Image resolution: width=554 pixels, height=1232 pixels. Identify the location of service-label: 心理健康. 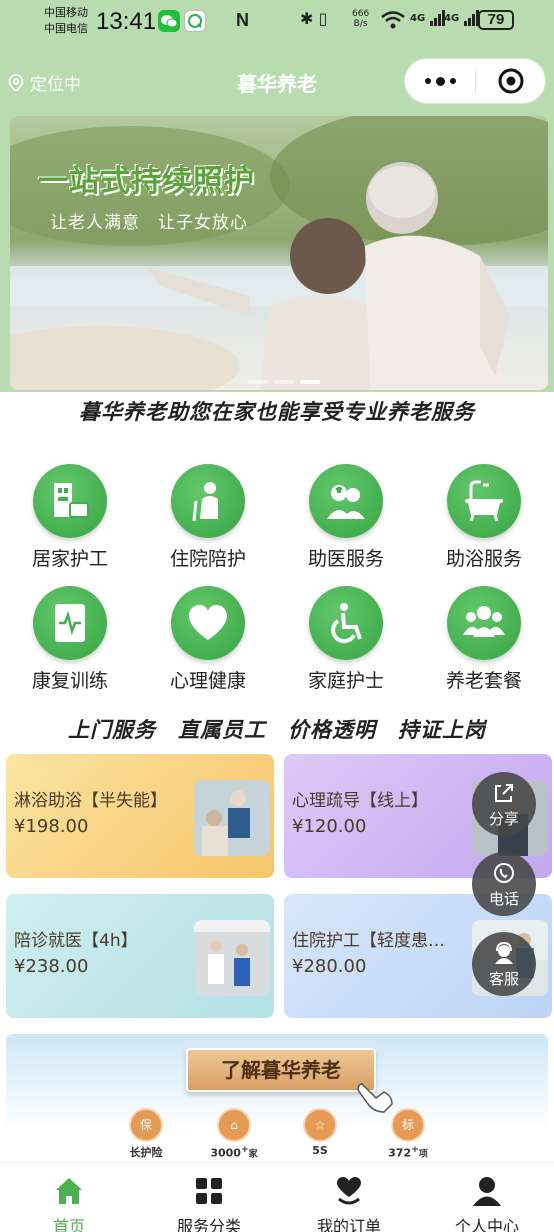
(207, 681).